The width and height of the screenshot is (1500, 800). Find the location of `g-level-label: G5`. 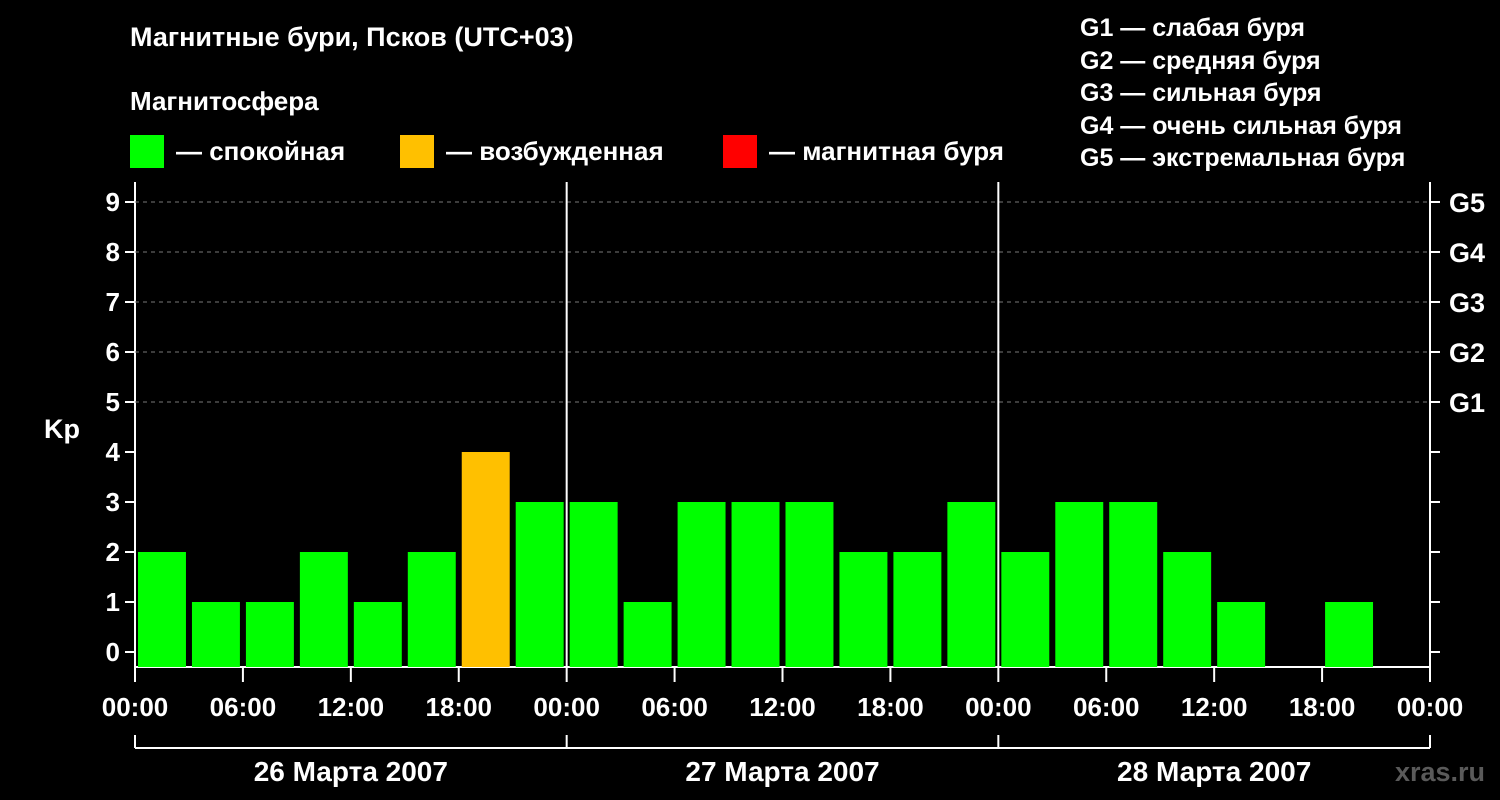

g-level-label: G5 is located at coordinates (1467, 203).